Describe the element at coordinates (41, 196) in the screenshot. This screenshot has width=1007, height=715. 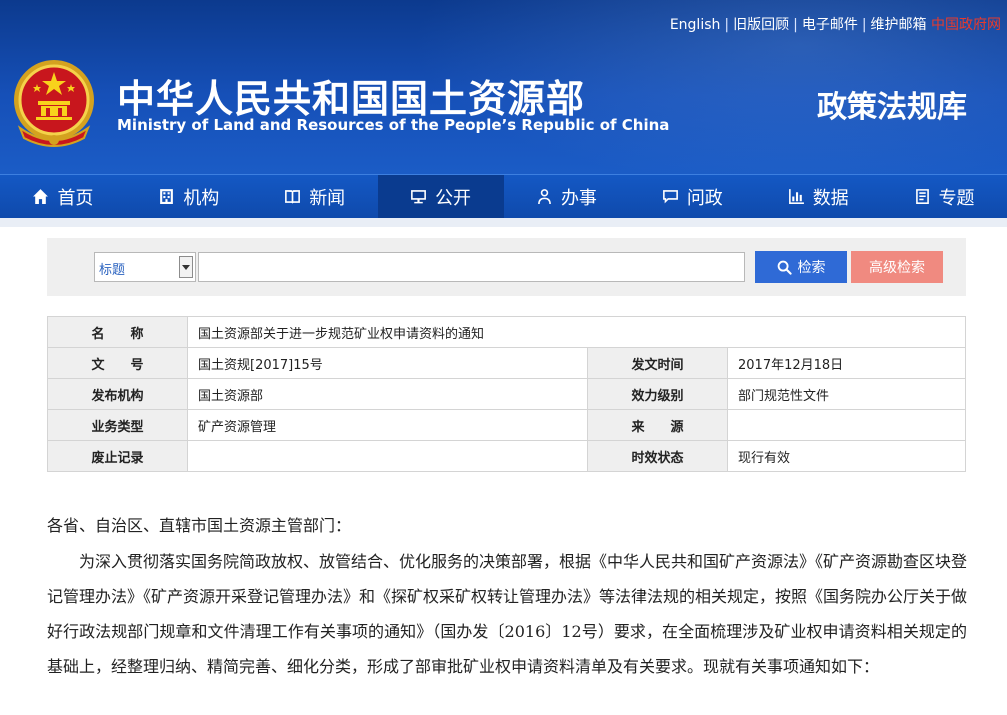
I see `home-icon` at that location.